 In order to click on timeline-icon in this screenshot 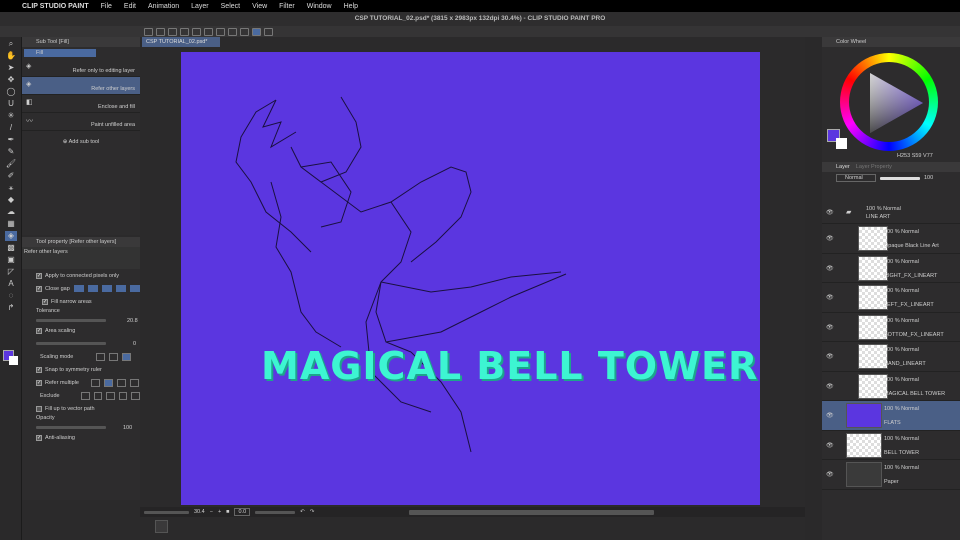, I will do `click(161, 526)`.